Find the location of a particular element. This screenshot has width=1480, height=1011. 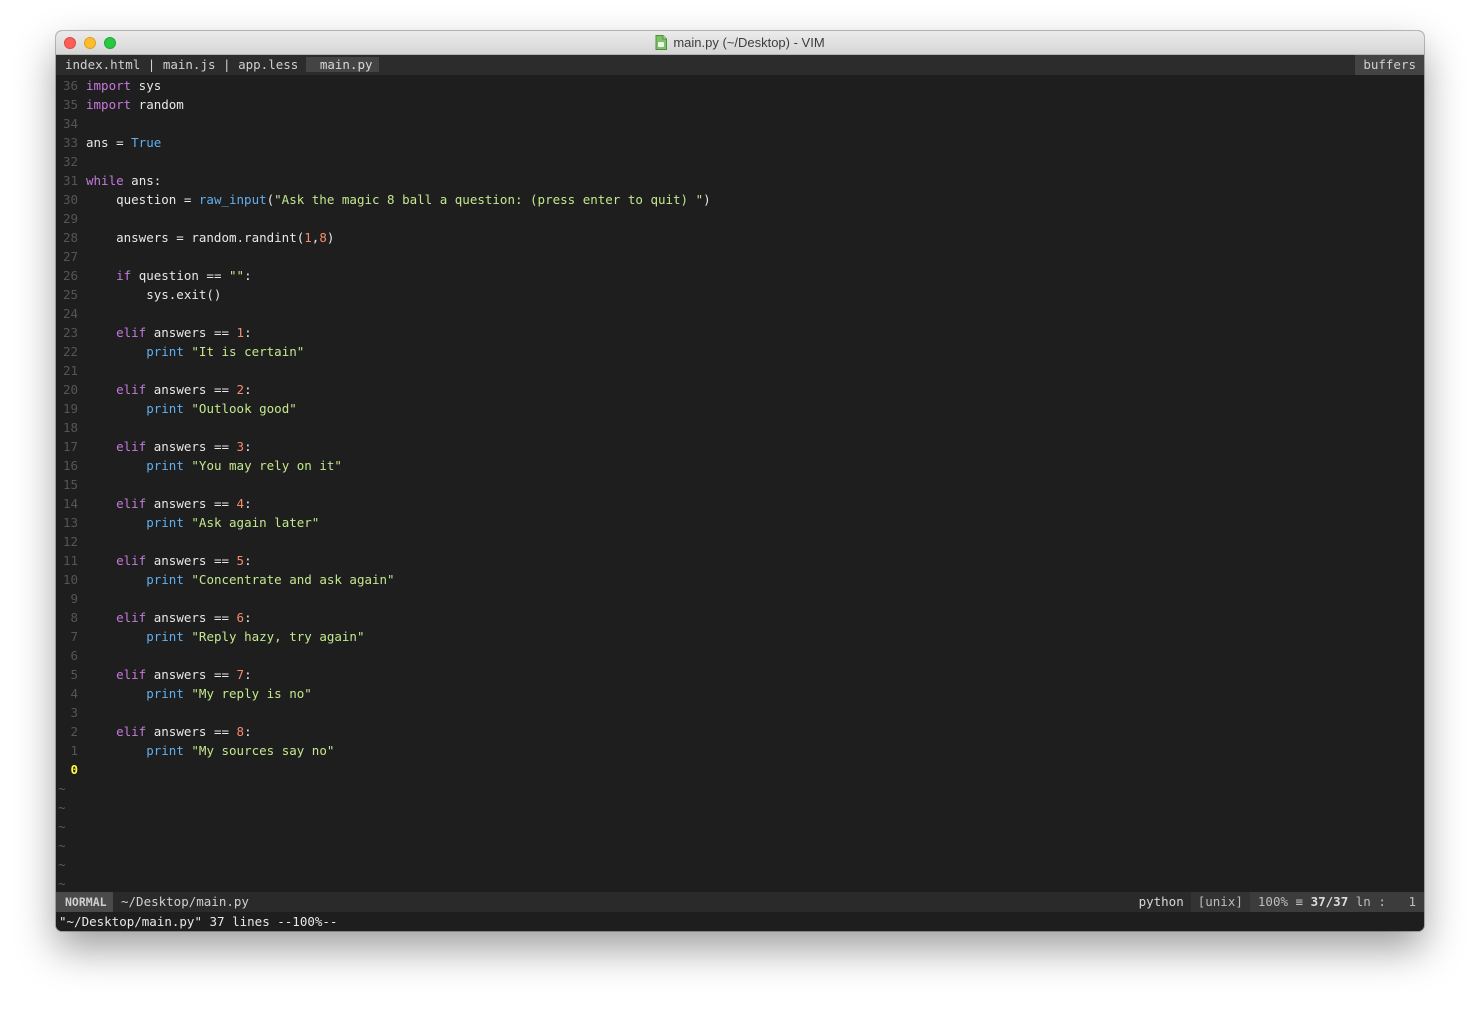

code-line: 8 elif answers == 6: is located at coordinates (153, 617).